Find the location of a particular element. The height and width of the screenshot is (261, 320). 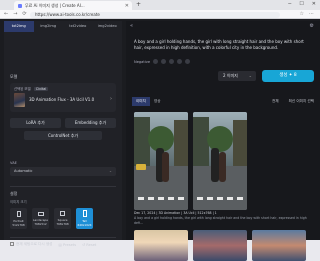

close-window-icon: ✕ is located at coordinates (314, 4).